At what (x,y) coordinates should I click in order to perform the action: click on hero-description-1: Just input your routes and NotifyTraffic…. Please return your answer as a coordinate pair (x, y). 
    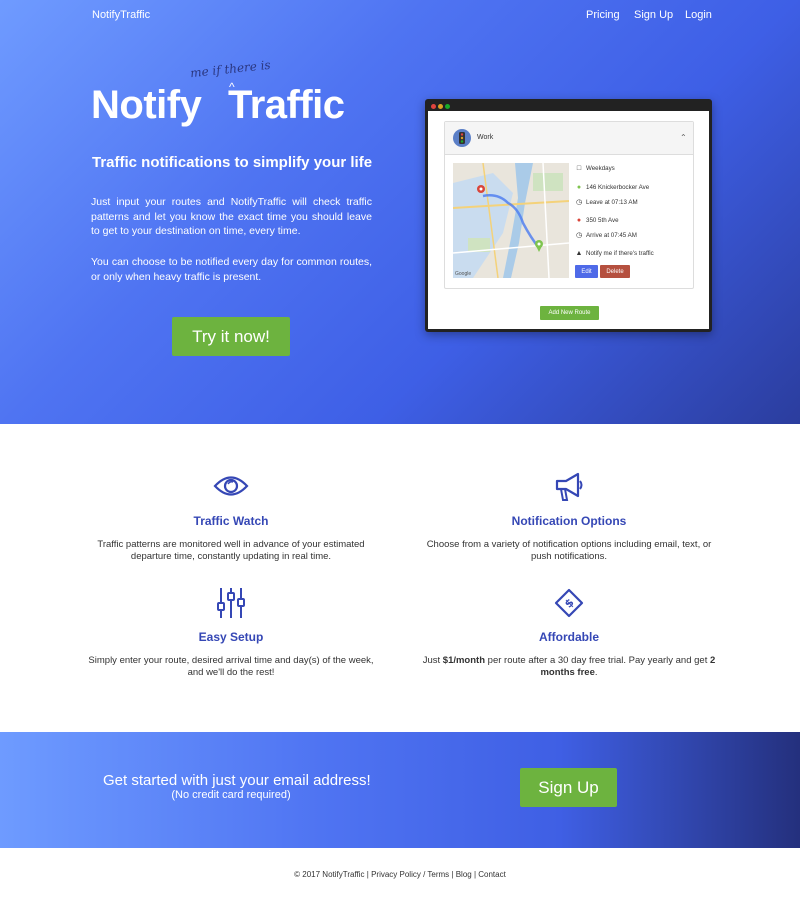
    Looking at the image, I should click on (231, 216).